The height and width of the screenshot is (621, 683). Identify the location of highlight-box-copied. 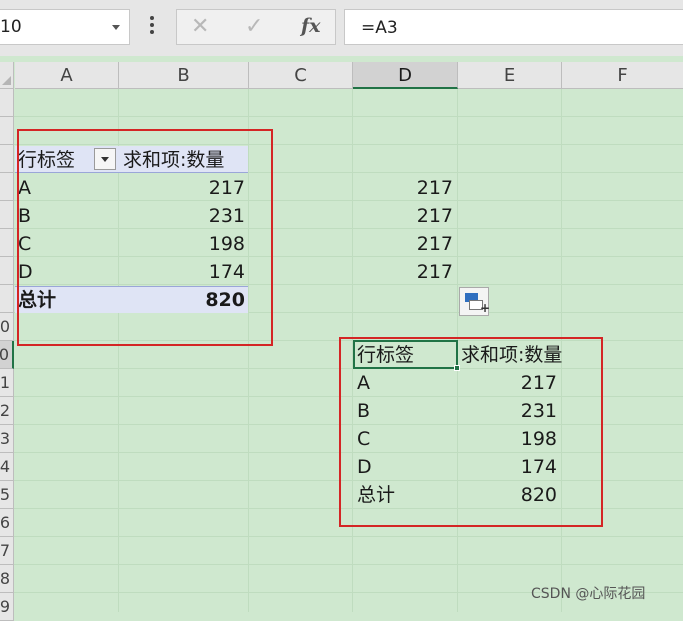
(471, 432).